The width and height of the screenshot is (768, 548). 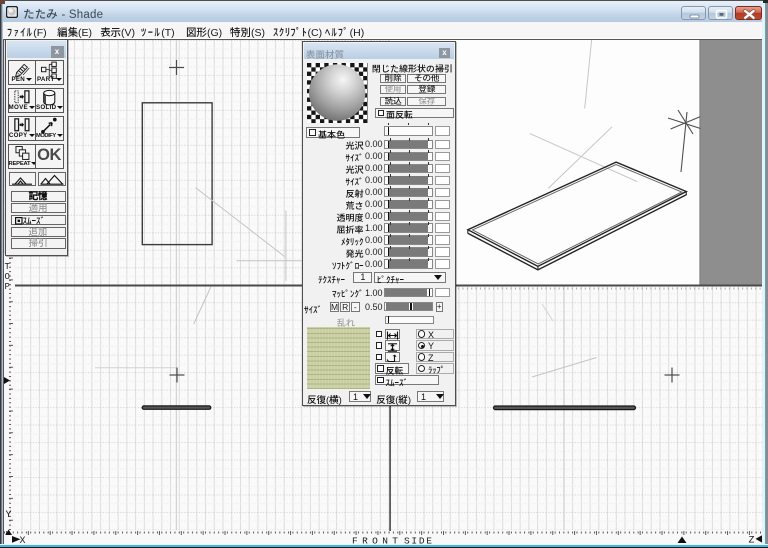 What do you see at coordinates (7, 267) in the screenshot?
I see `svg-text: T` at bounding box center [7, 267].